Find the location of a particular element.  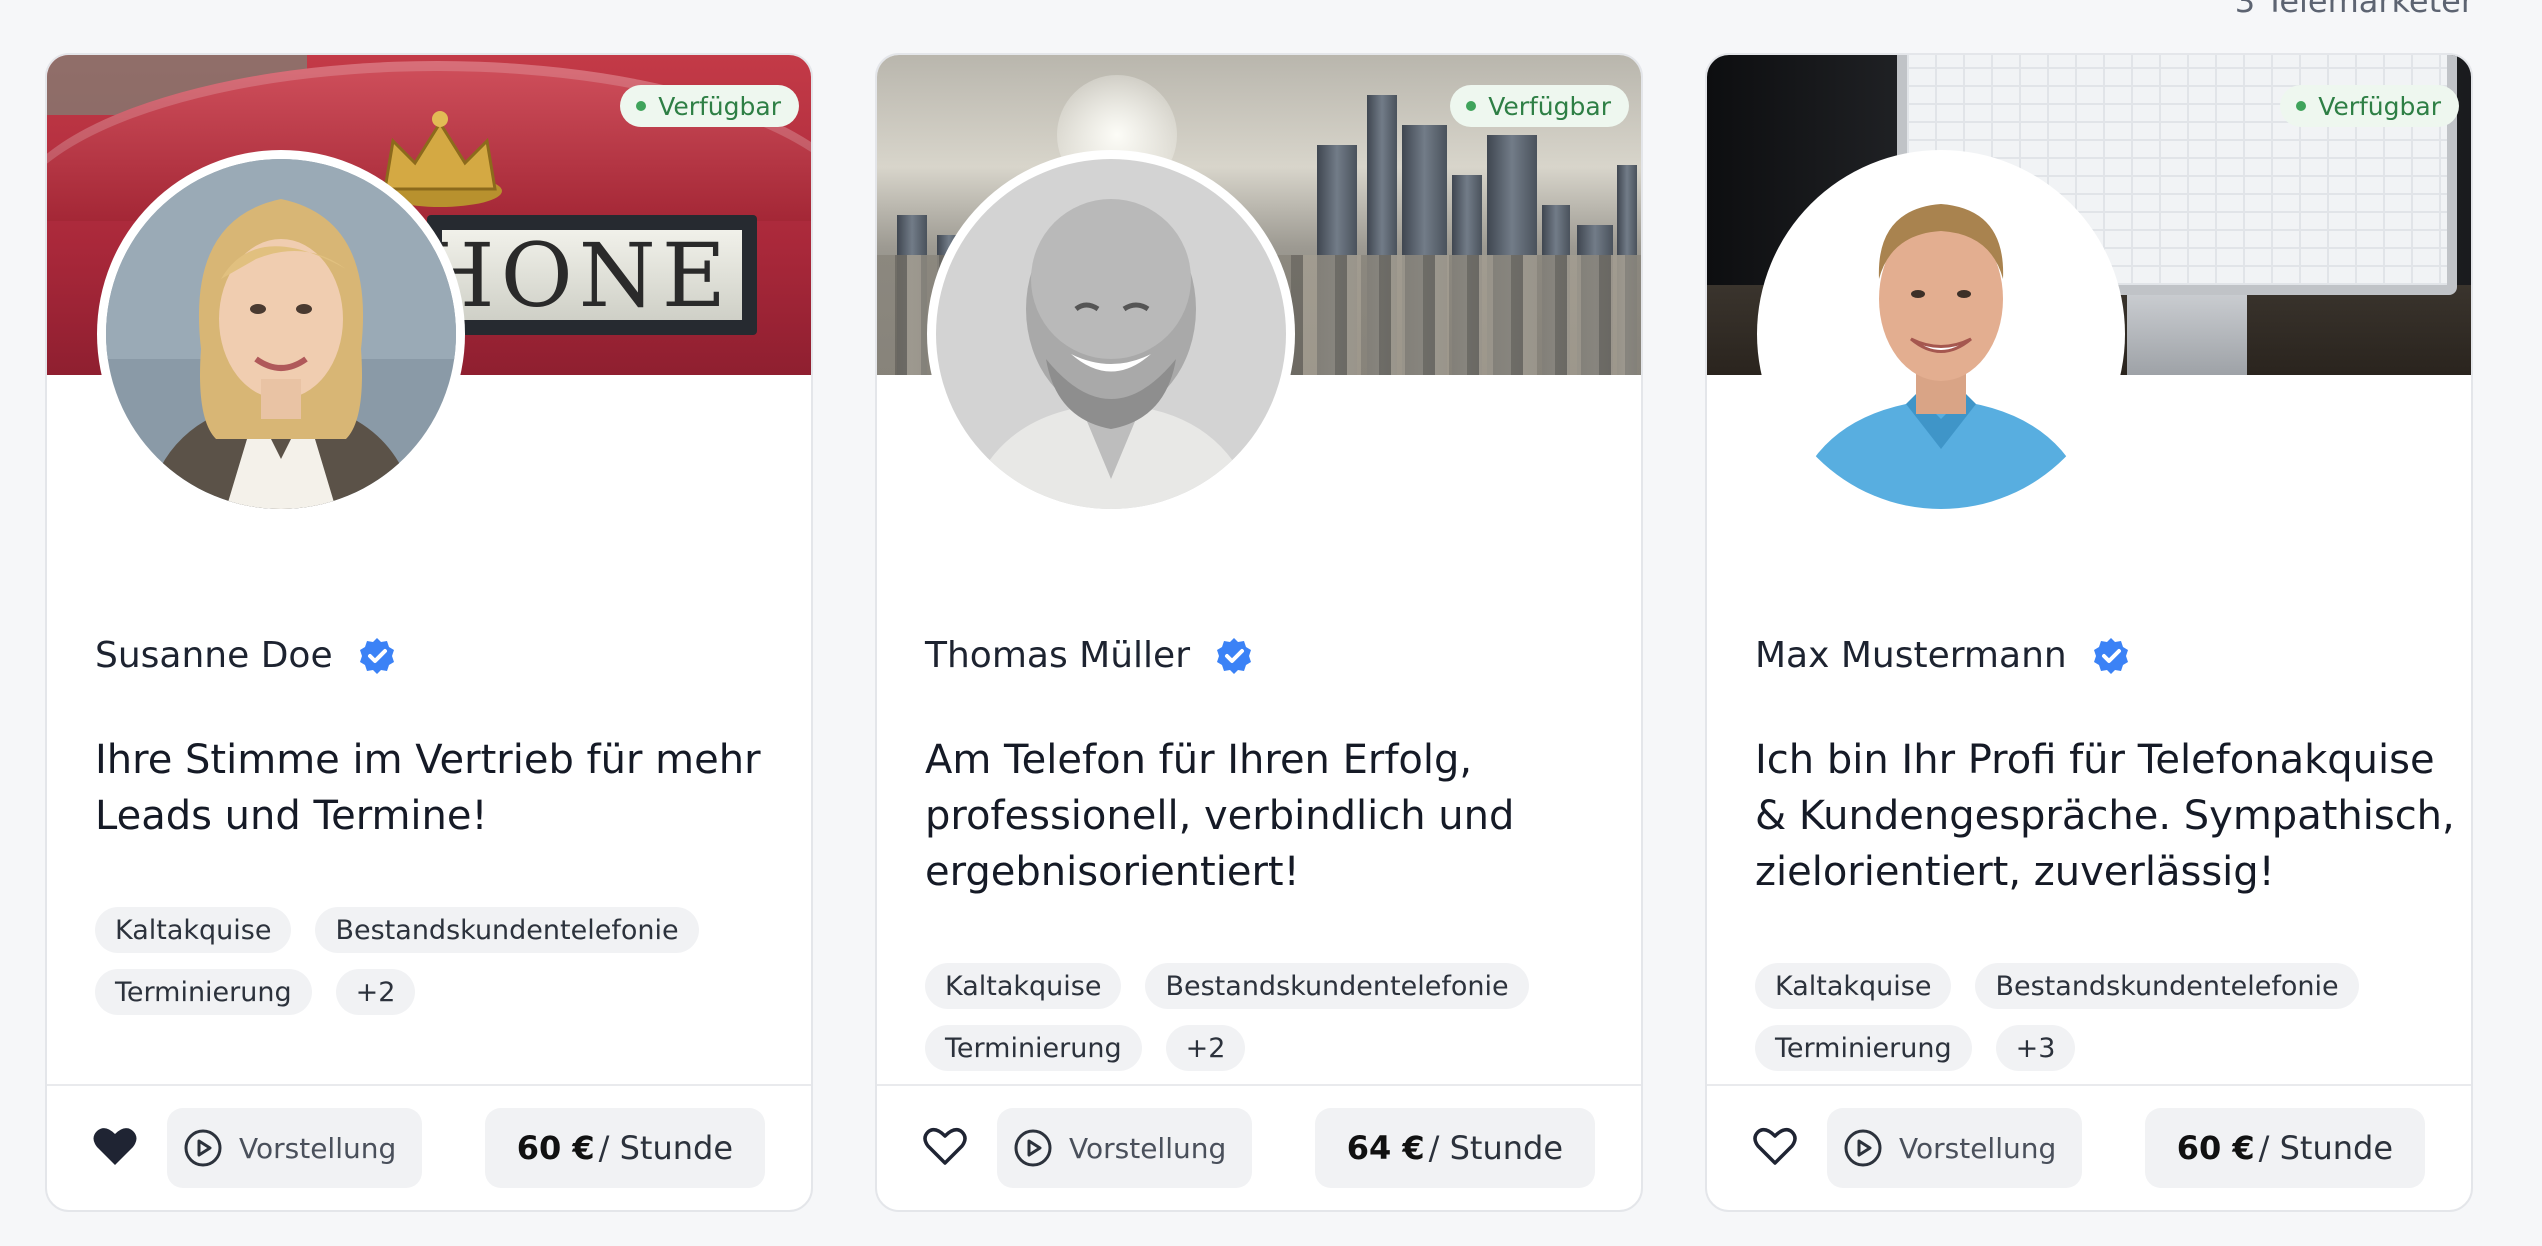

heart-filled-icon is located at coordinates (115, 1146).